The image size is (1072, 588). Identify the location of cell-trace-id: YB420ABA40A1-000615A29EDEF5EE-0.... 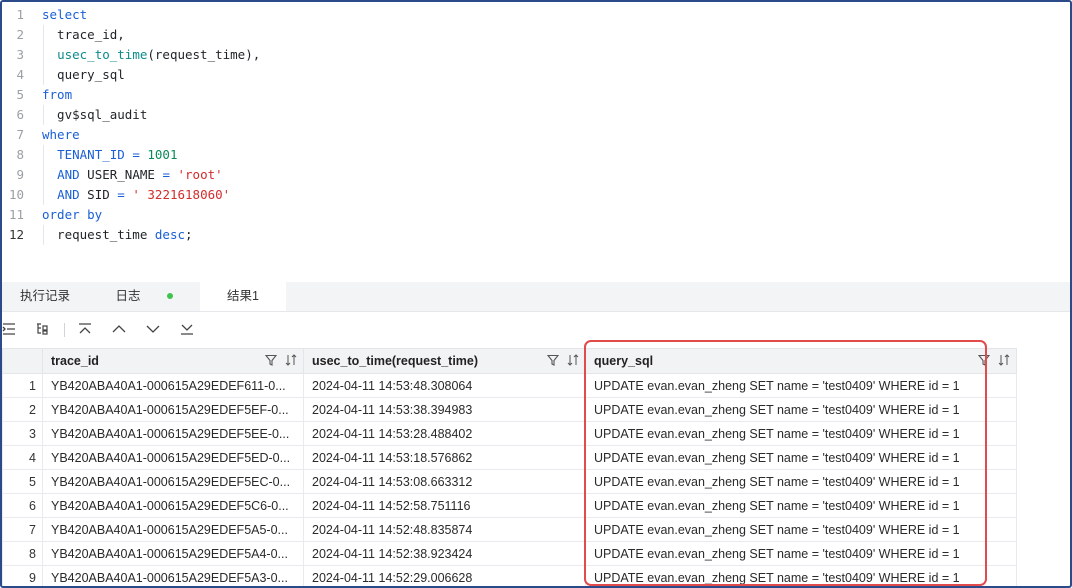
(173, 433).